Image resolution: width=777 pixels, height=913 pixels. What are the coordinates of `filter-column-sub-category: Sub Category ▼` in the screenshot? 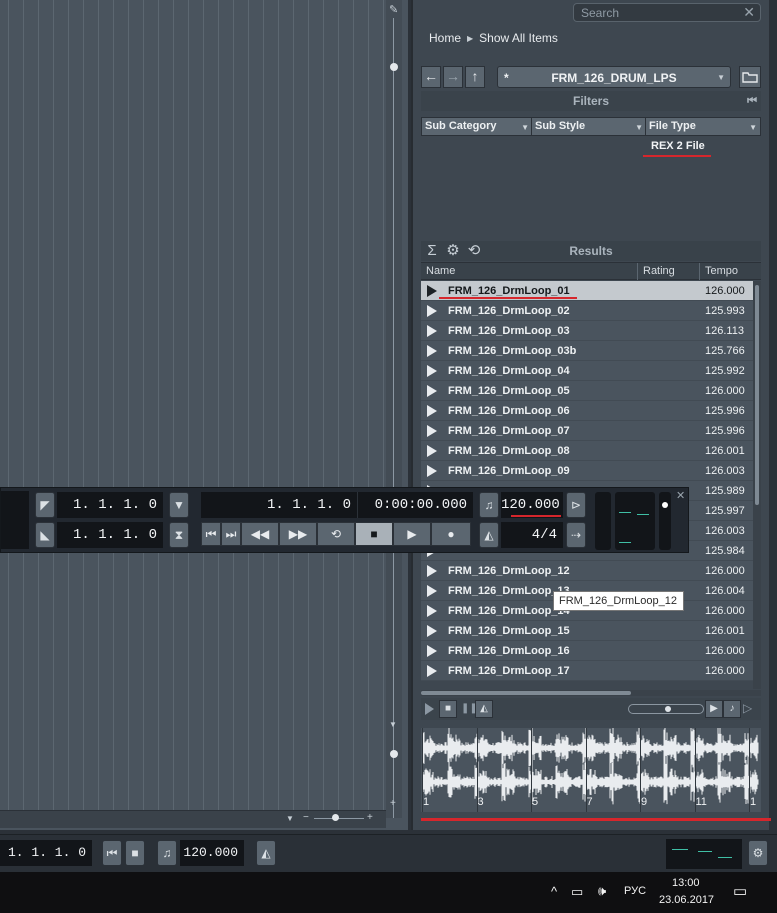 It's located at (477, 126).